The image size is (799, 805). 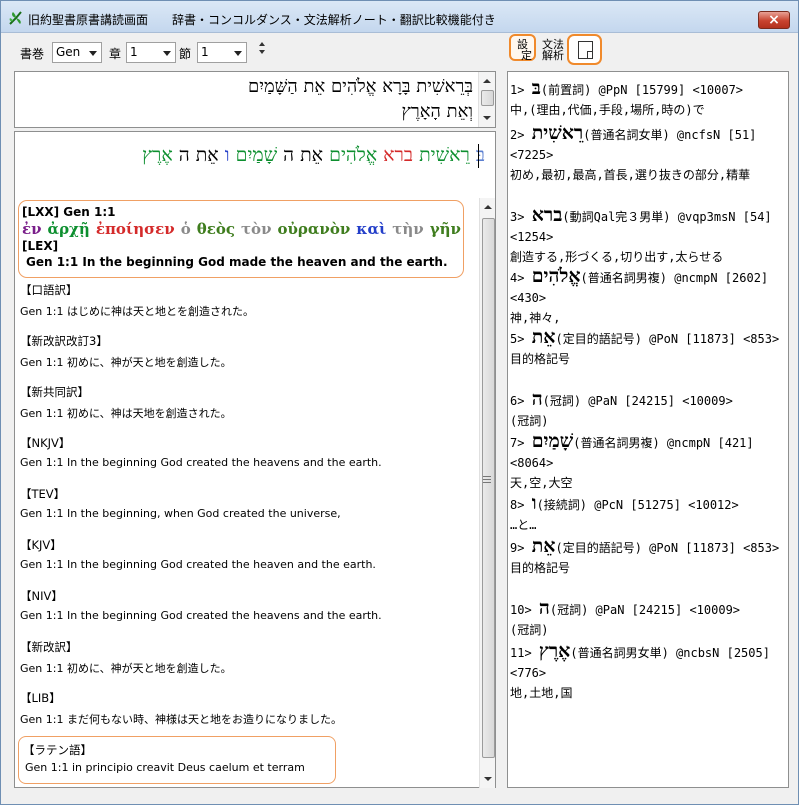 What do you see at coordinates (49, 290) in the screenshot?
I see `translation-header: 【口語訳】` at bounding box center [49, 290].